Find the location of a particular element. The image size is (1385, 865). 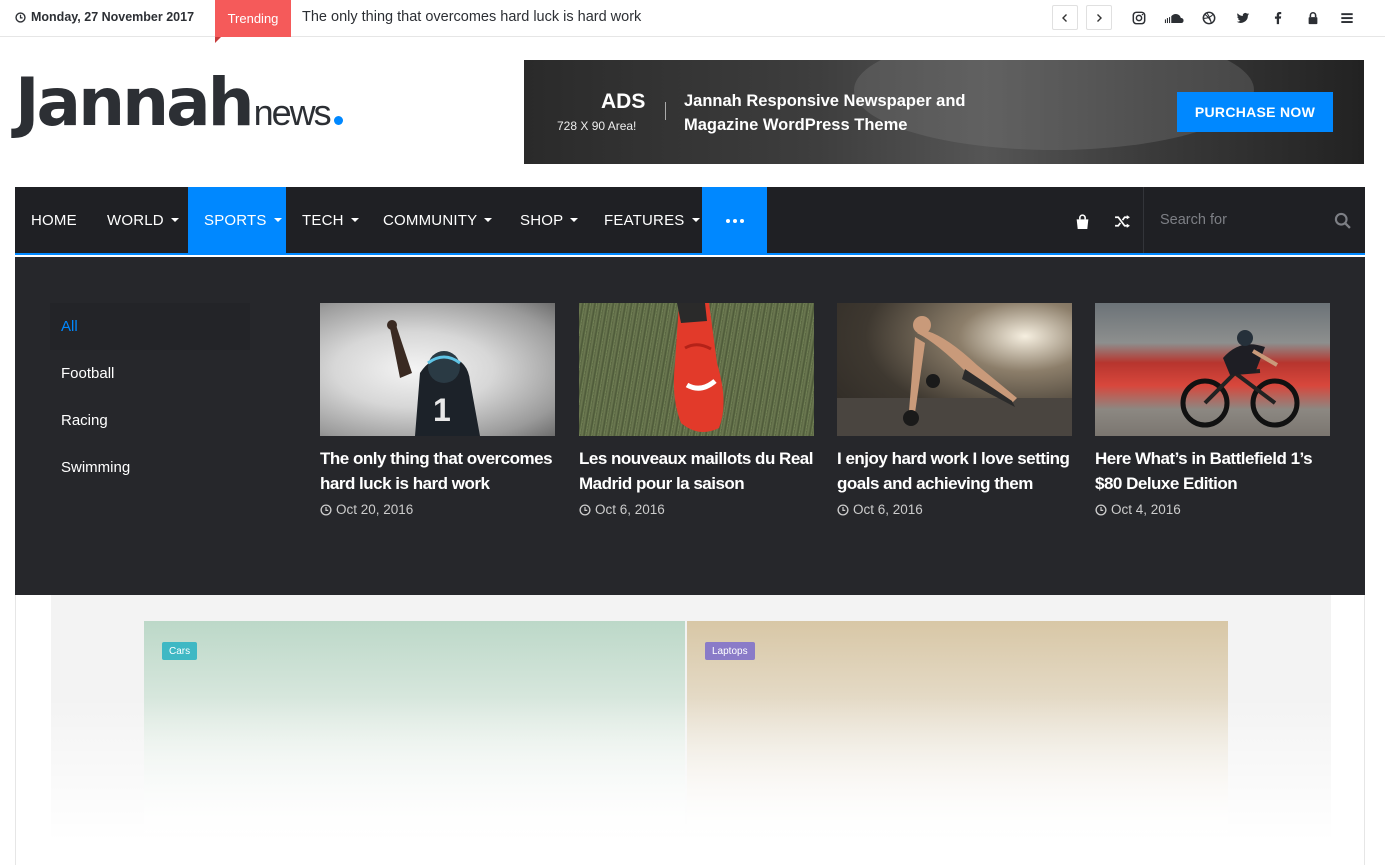

player-illustration: 1 is located at coordinates (433, 378).